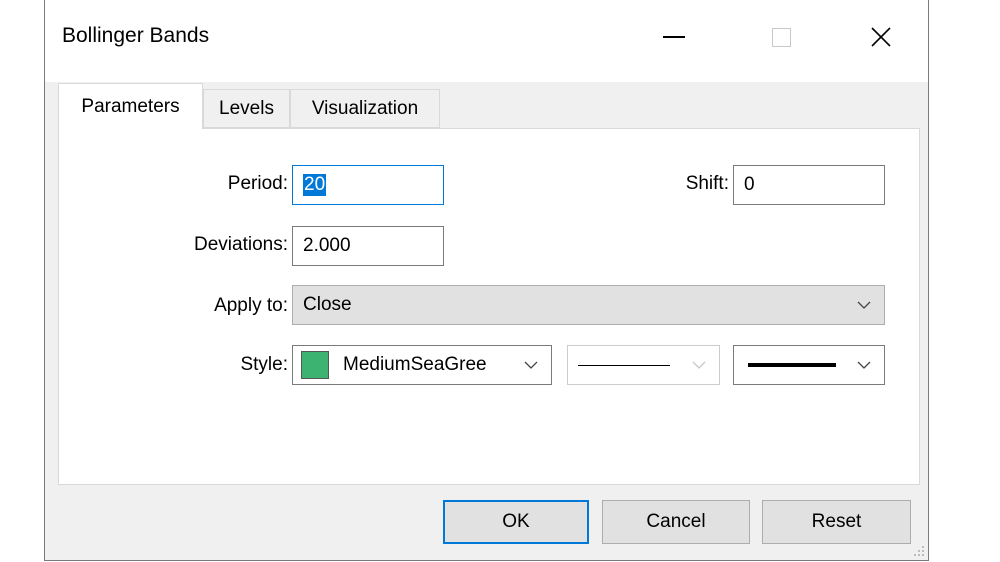  What do you see at coordinates (315, 365) in the screenshot?
I see `color-swatch` at bounding box center [315, 365].